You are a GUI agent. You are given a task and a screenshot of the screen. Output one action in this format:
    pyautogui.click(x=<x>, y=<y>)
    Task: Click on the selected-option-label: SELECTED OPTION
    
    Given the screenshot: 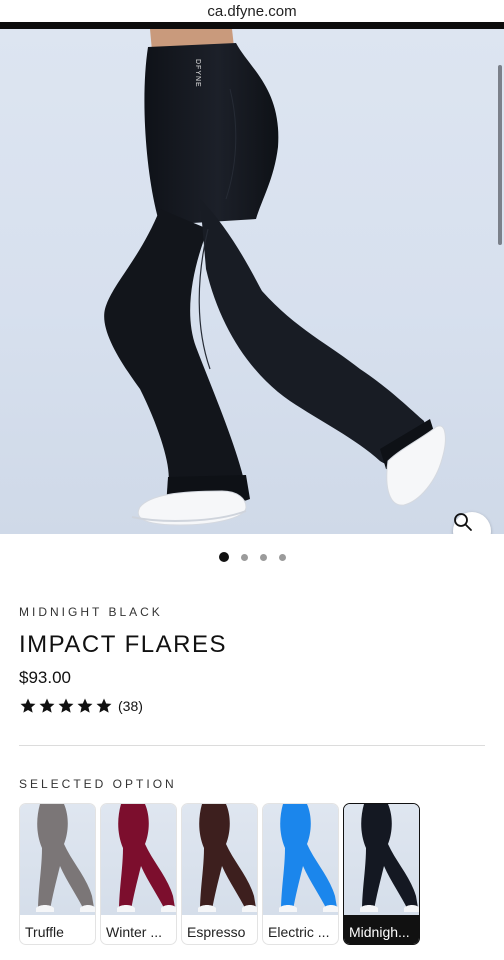 What is the action you would take?
    pyautogui.click(x=98, y=784)
    